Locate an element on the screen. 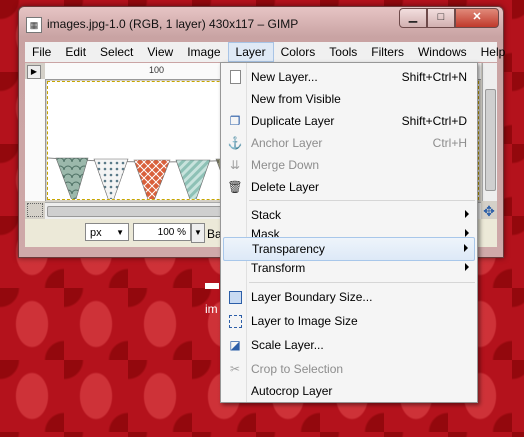  menu-item-shortcut: Shift+Ctrl+N is located at coordinates (434, 77).